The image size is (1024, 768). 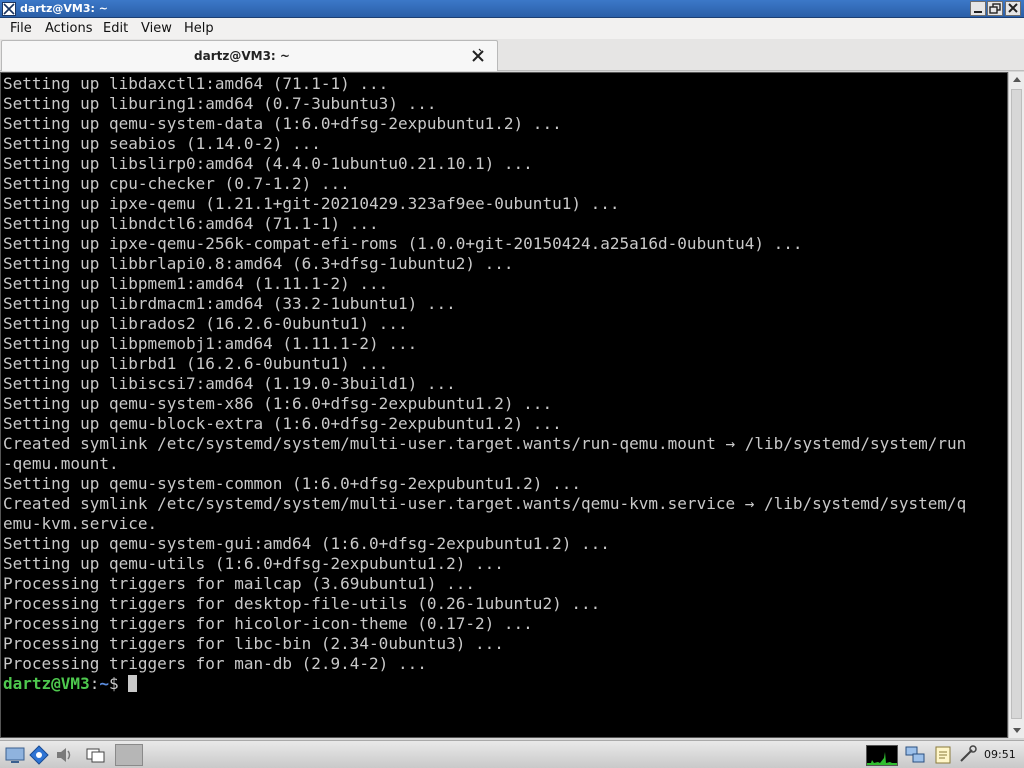 What do you see at coordinates (505, 684) in the screenshot?
I see `terminal-prompt: dartz@VM3:~$` at bounding box center [505, 684].